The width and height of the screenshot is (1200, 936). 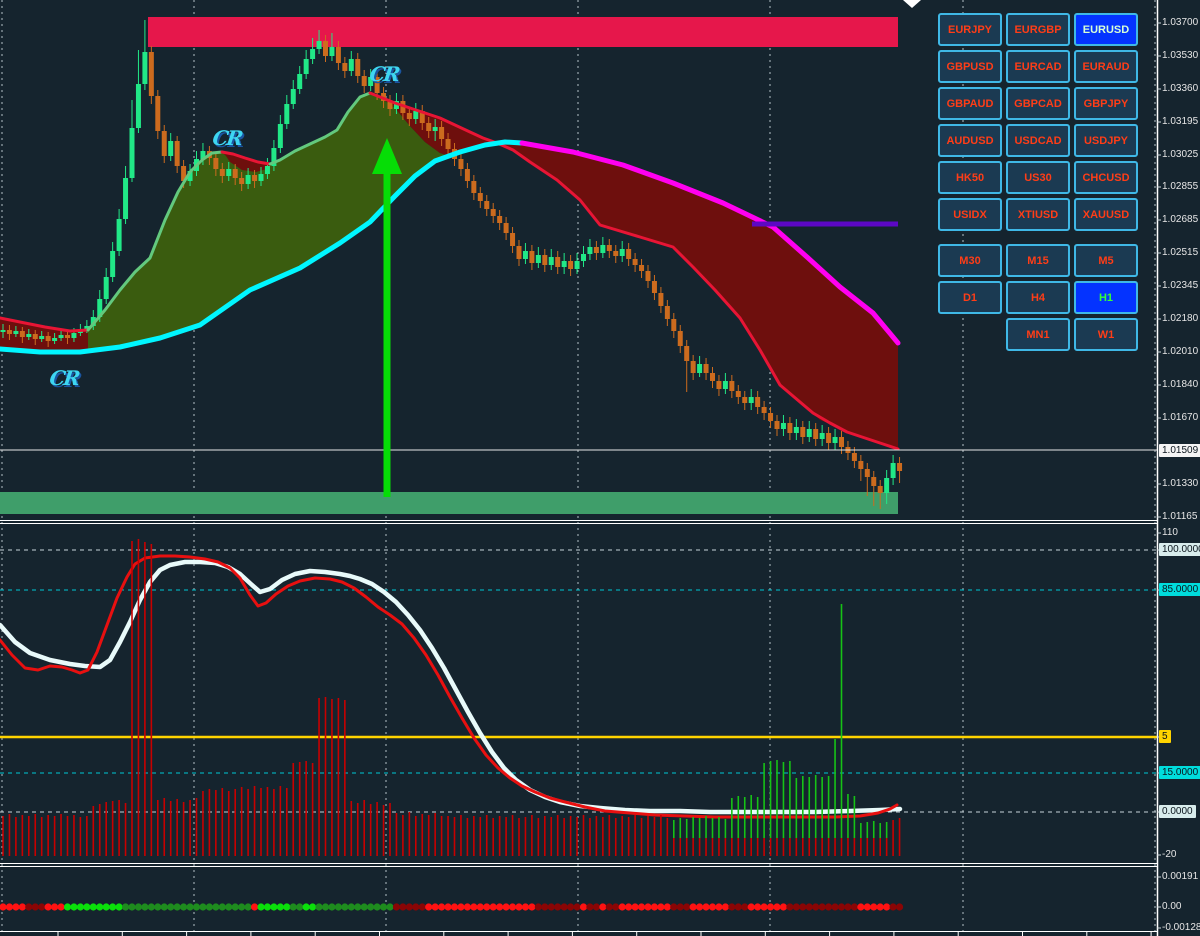 I want to click on symbol-button-US30: US30, so click(x=1038, y=177).